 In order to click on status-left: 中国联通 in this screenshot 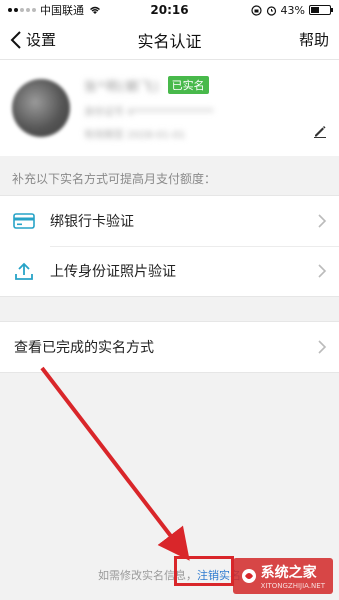, I will do `click(55, 10)`.